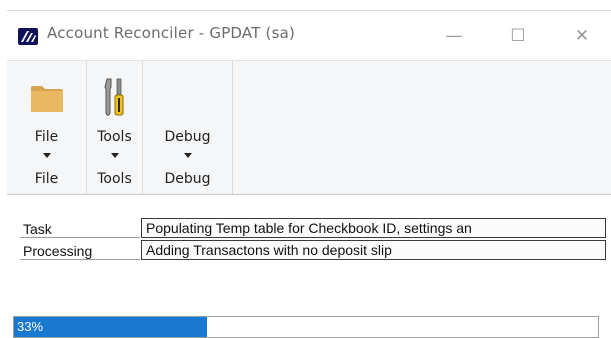 The width and height of the screenshot is (611, 338). I want to click on progress-text: 33%, so click(30, 326).